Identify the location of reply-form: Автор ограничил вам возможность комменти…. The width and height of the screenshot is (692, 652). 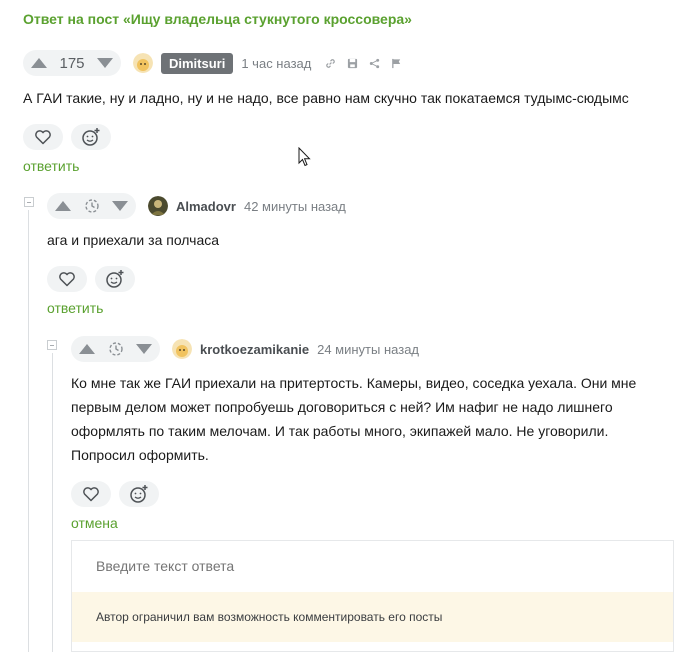
(372, 596).